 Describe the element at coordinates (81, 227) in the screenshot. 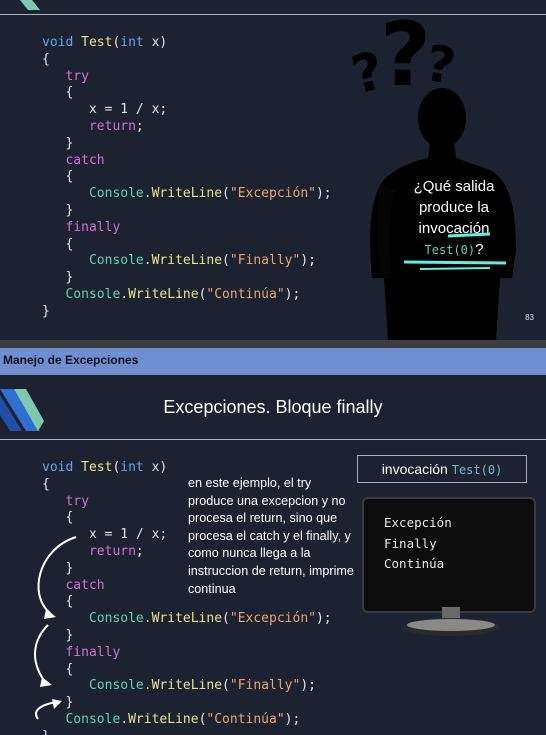

I see `code-line: finally` at that location.